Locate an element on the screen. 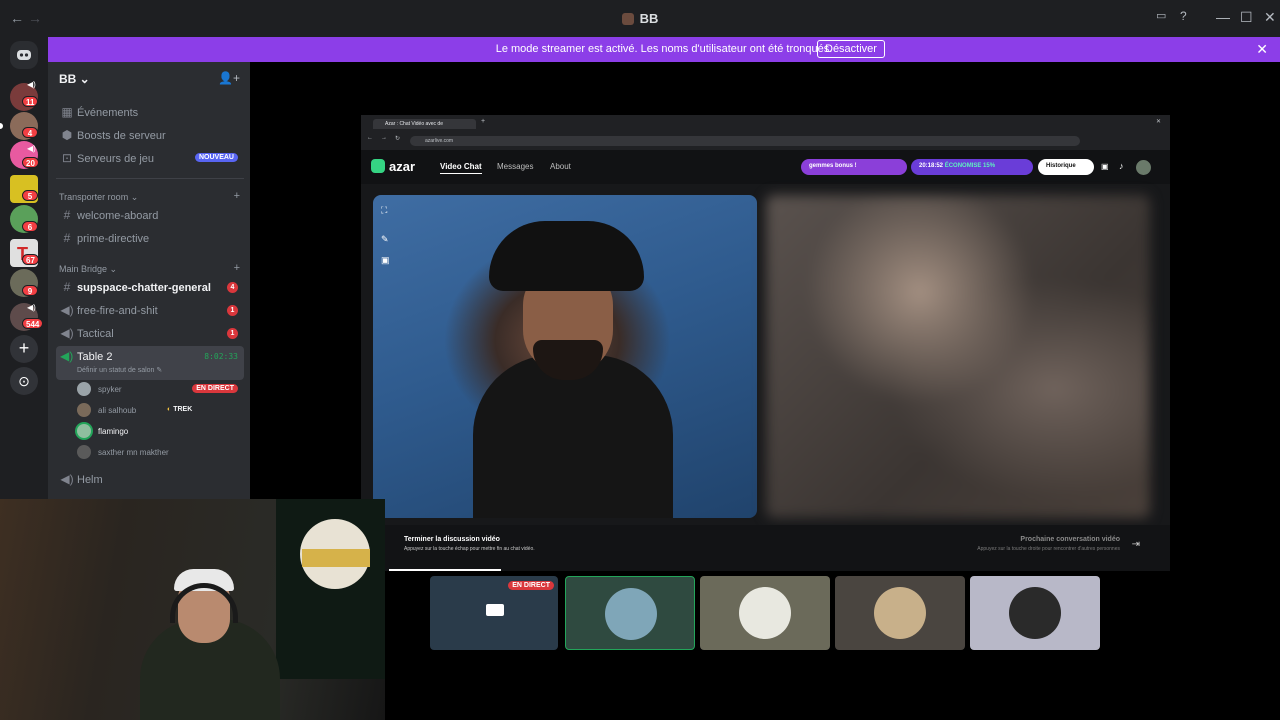 Image resolution: width=1280 pixels, height=720 pixels. inbox-icon: ▭ is located at coordinates (1161, 15).